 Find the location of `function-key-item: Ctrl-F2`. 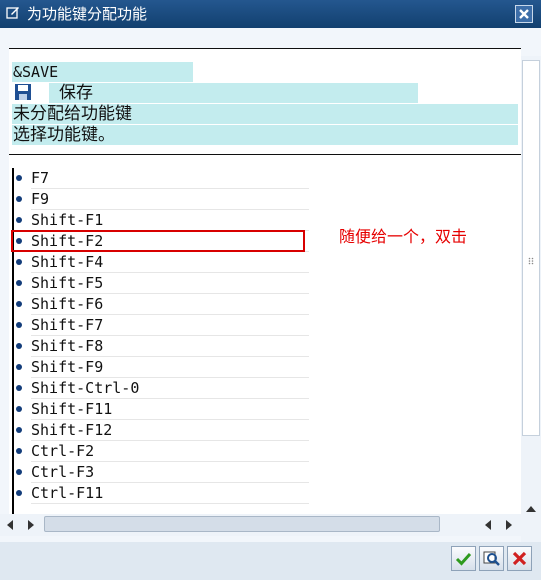

function-key-item: Ctrl-F2 is located at coordinates (170, 451).